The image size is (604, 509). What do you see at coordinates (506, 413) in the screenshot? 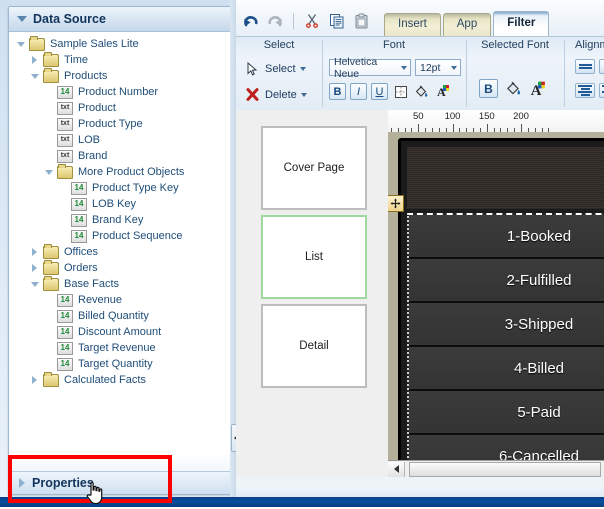
I see `list-item: 5-Paid` at bounding box center [506, 413].